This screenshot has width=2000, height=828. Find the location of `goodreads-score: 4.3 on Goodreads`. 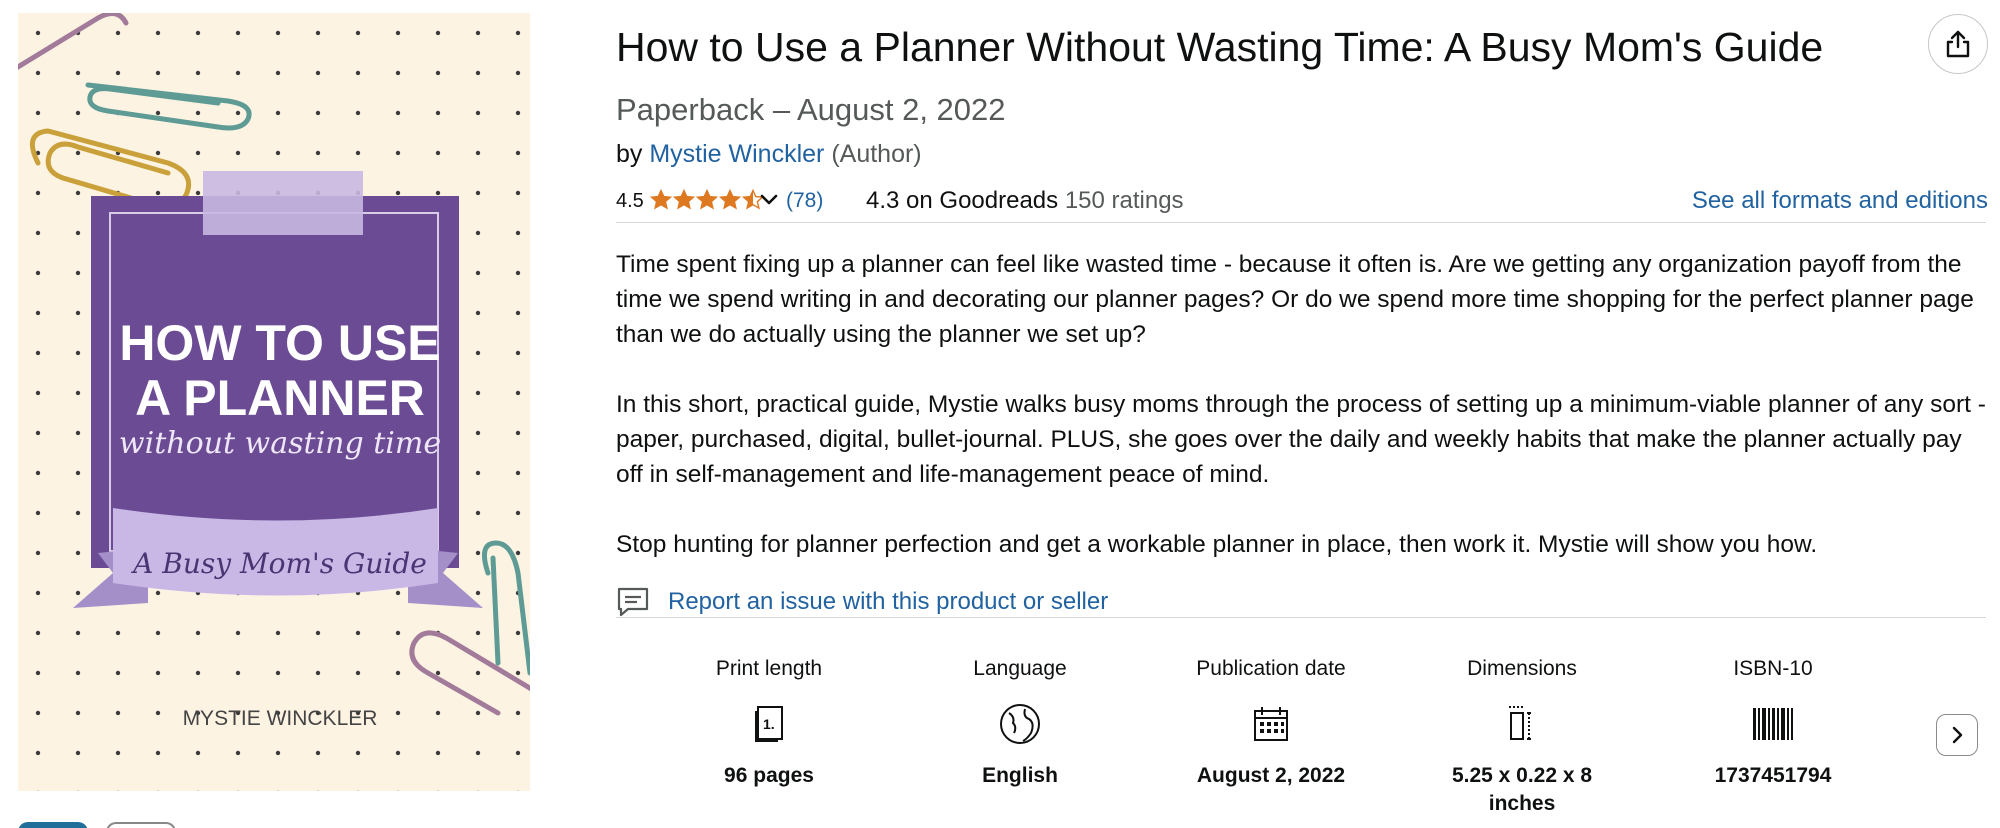

goodreads-score: 4.3 on Goodreads is located at coordinates (962, 200).